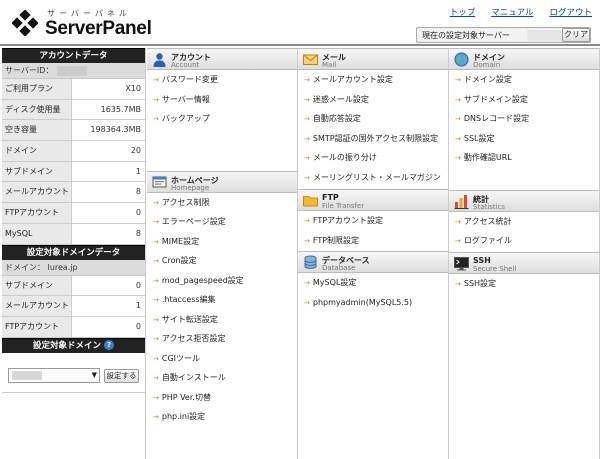 This screenshot has height=459, width=600. I want to click on domain-select-heading: 設定対象ドメイン?, so click(73, 345).